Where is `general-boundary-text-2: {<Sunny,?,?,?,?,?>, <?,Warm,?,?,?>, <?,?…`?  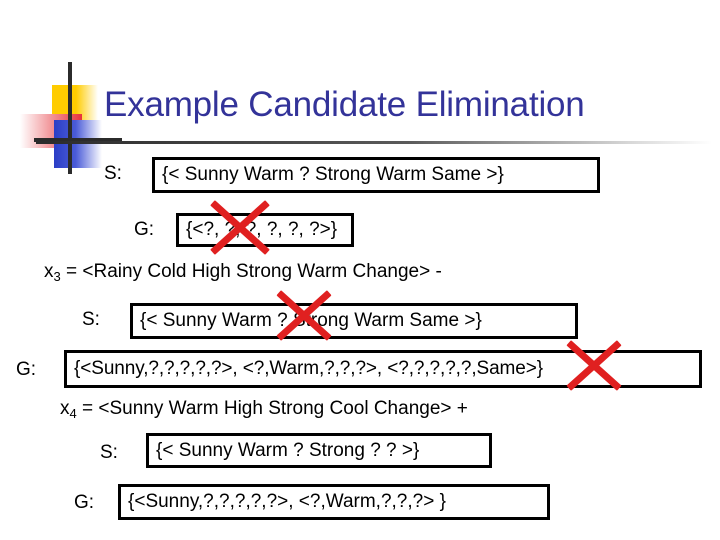 general-boundary-text-2: {<Sunny,?,?,?,?,?>, <?,Warm,?,?,?>, <?,?… is located at coordinates (308, 368).